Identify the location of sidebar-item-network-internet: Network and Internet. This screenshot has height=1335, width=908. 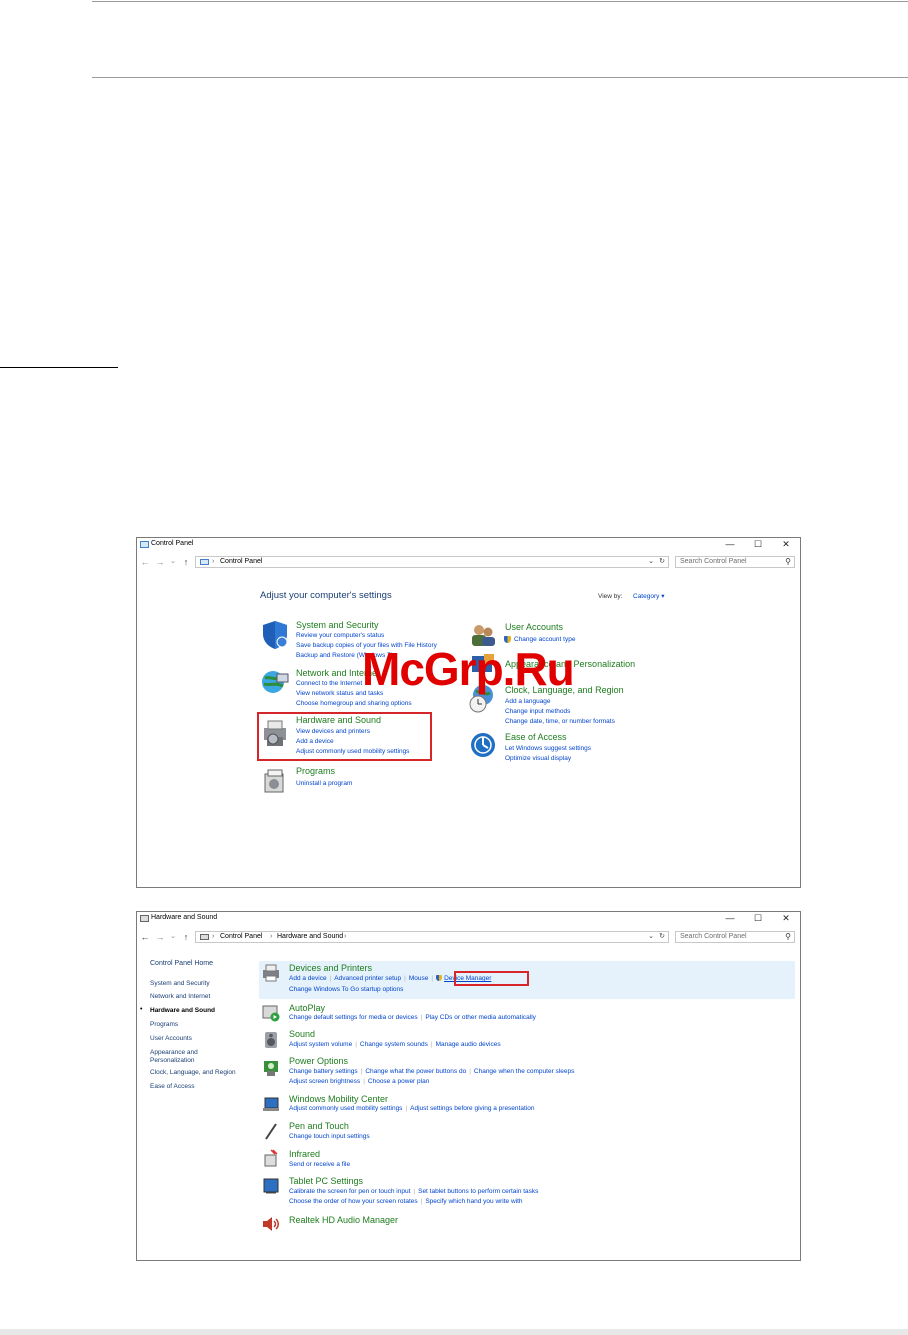
(180, 996).